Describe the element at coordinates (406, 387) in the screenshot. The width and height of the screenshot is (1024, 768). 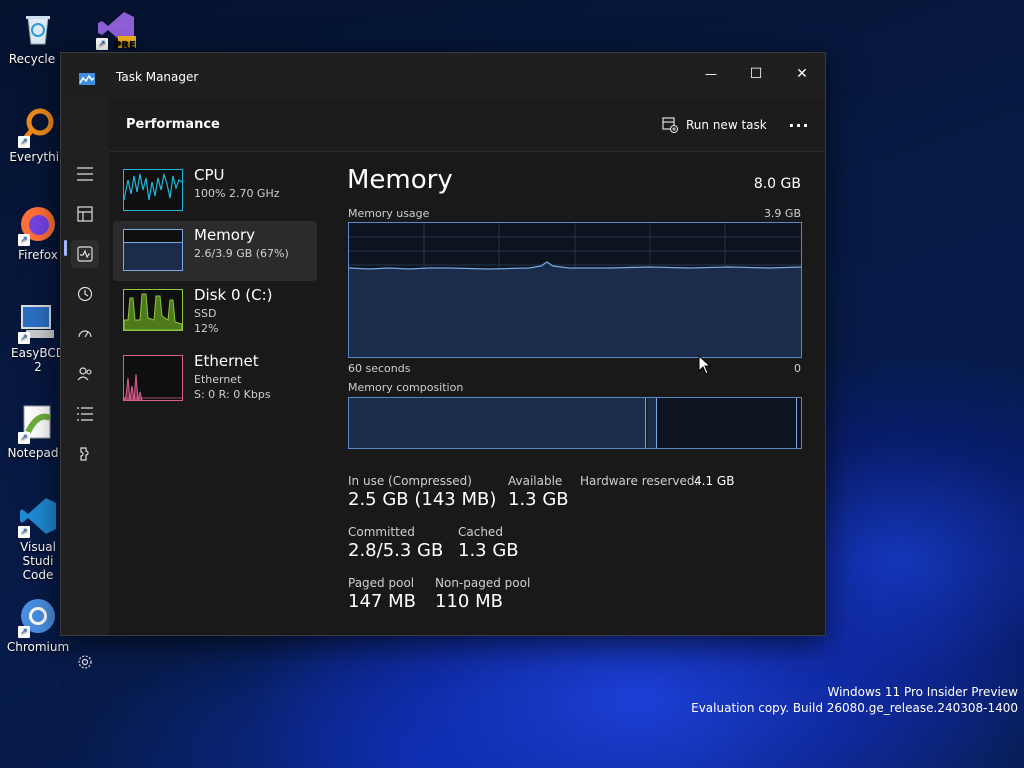
I see `memory-composition-label: Memory composition` at that location.